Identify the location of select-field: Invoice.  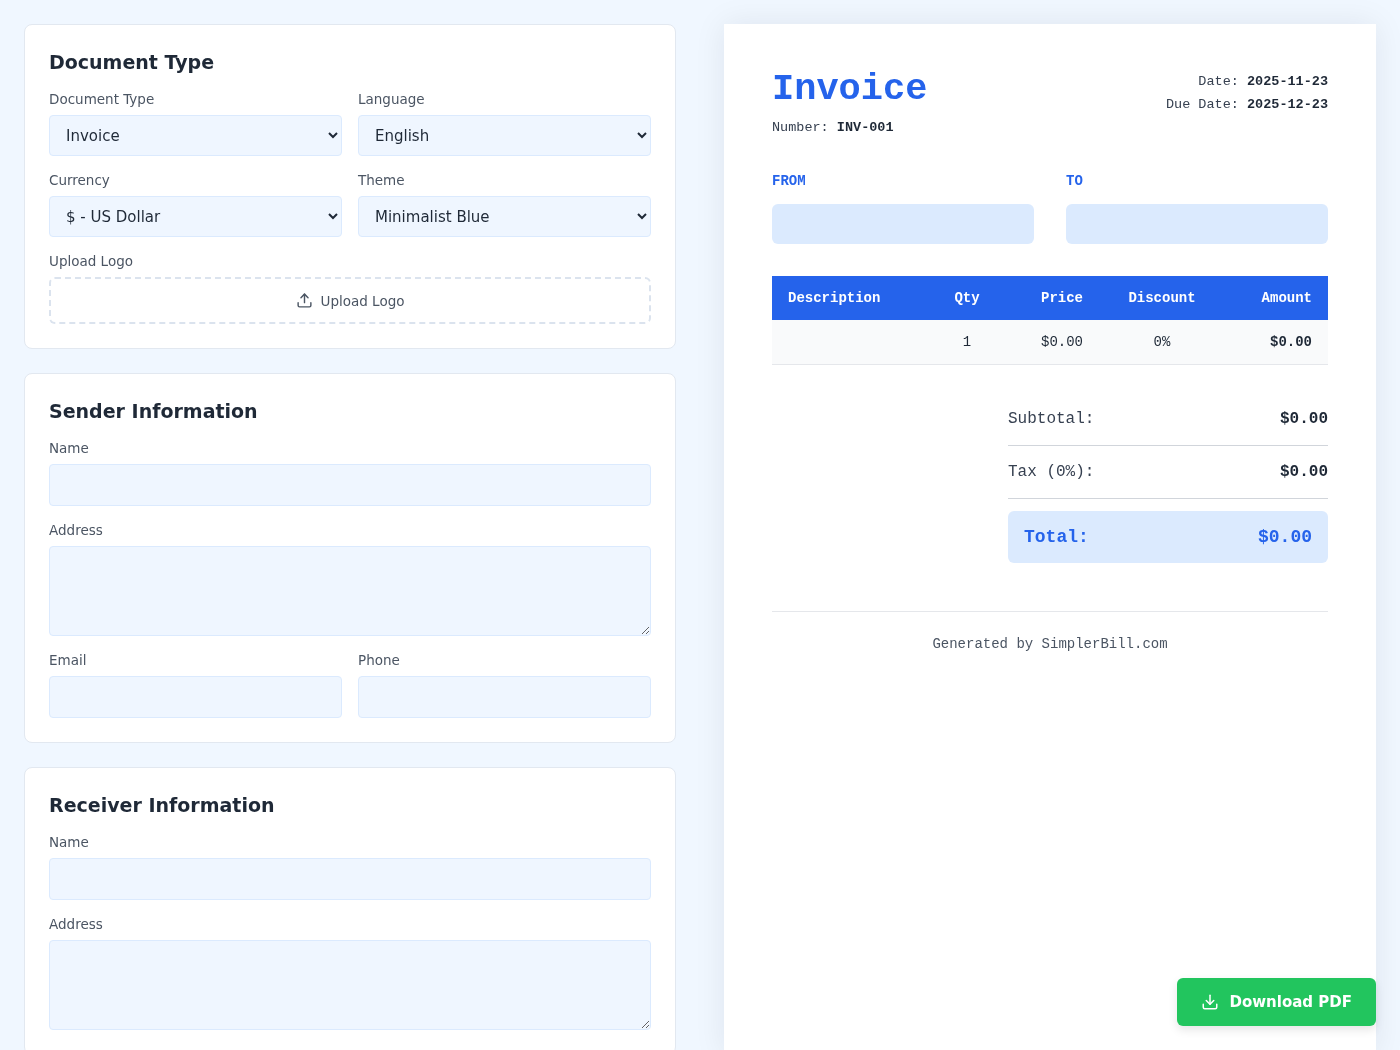
(195, 135).